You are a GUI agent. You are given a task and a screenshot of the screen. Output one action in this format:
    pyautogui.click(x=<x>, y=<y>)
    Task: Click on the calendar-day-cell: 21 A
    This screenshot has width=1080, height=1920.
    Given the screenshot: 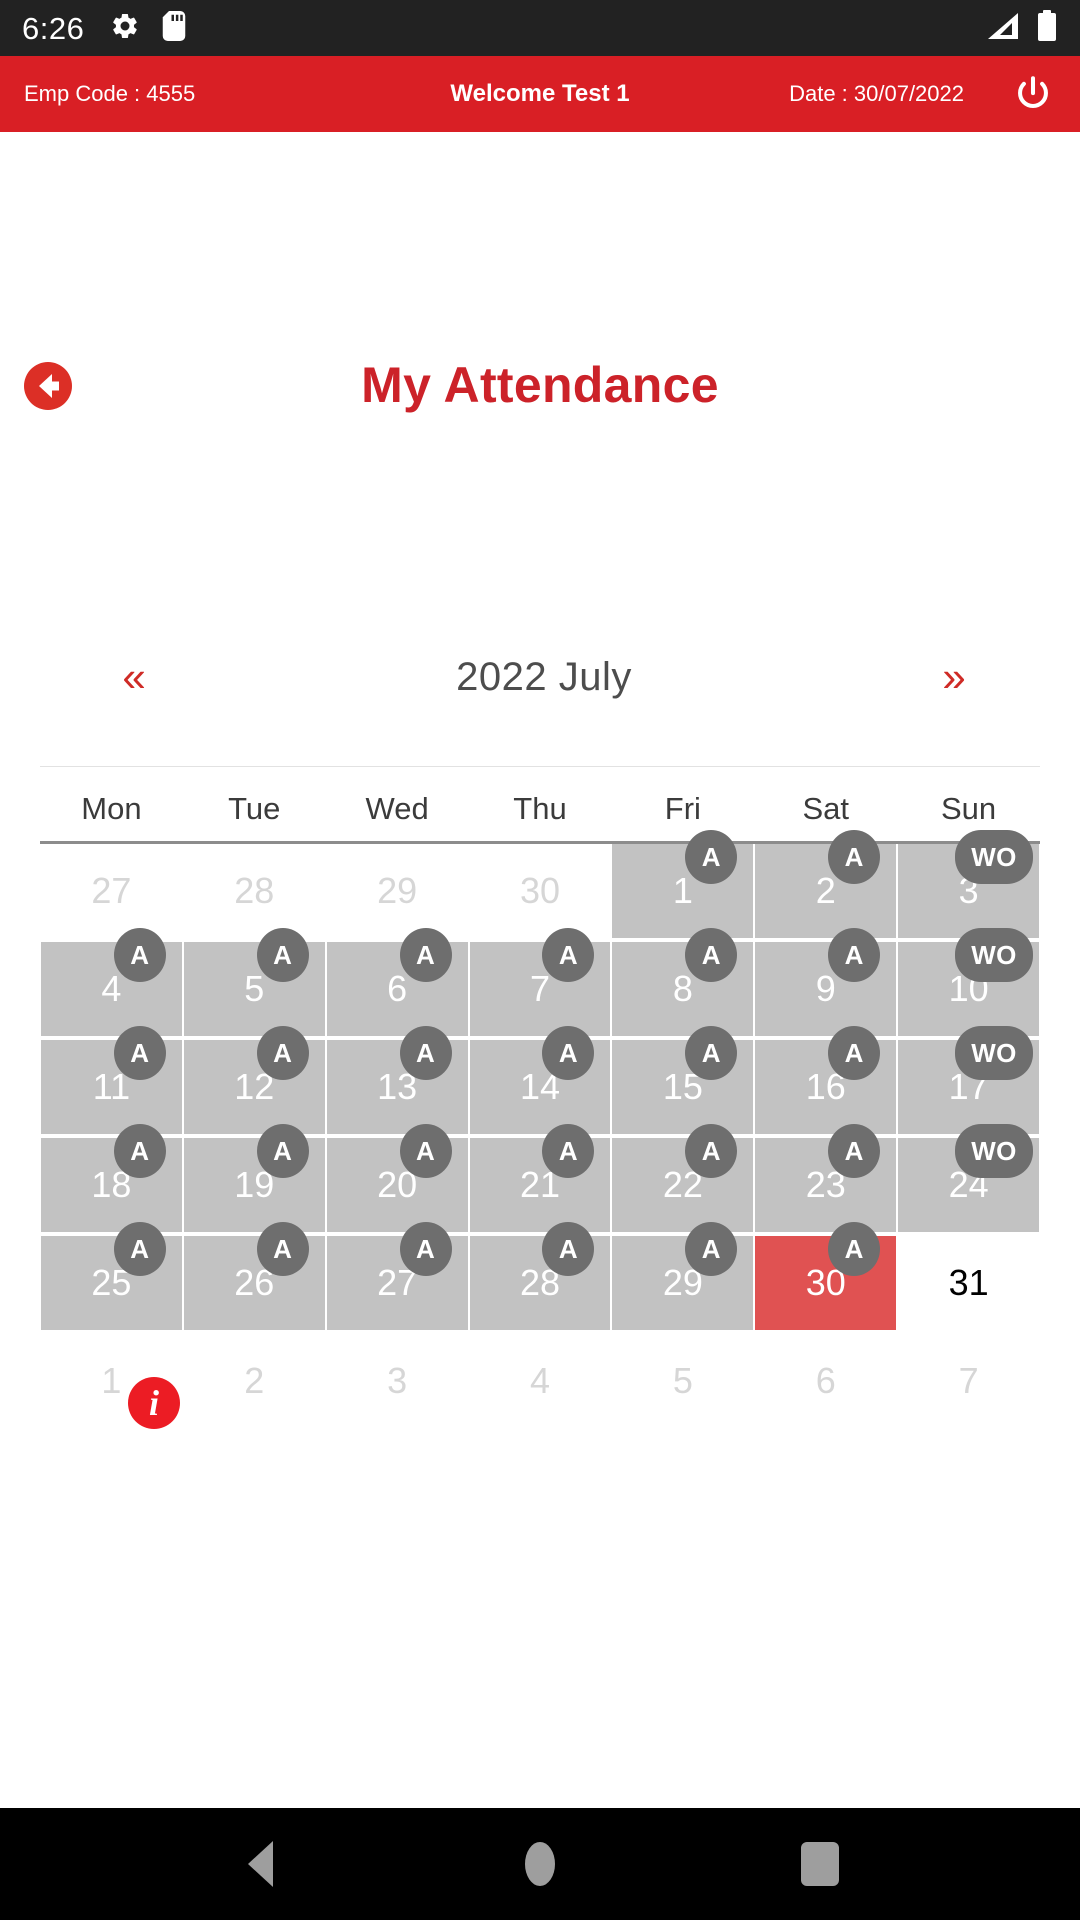 What is the action you would take?
    pyautogui.click(x=540, y=1178)
    